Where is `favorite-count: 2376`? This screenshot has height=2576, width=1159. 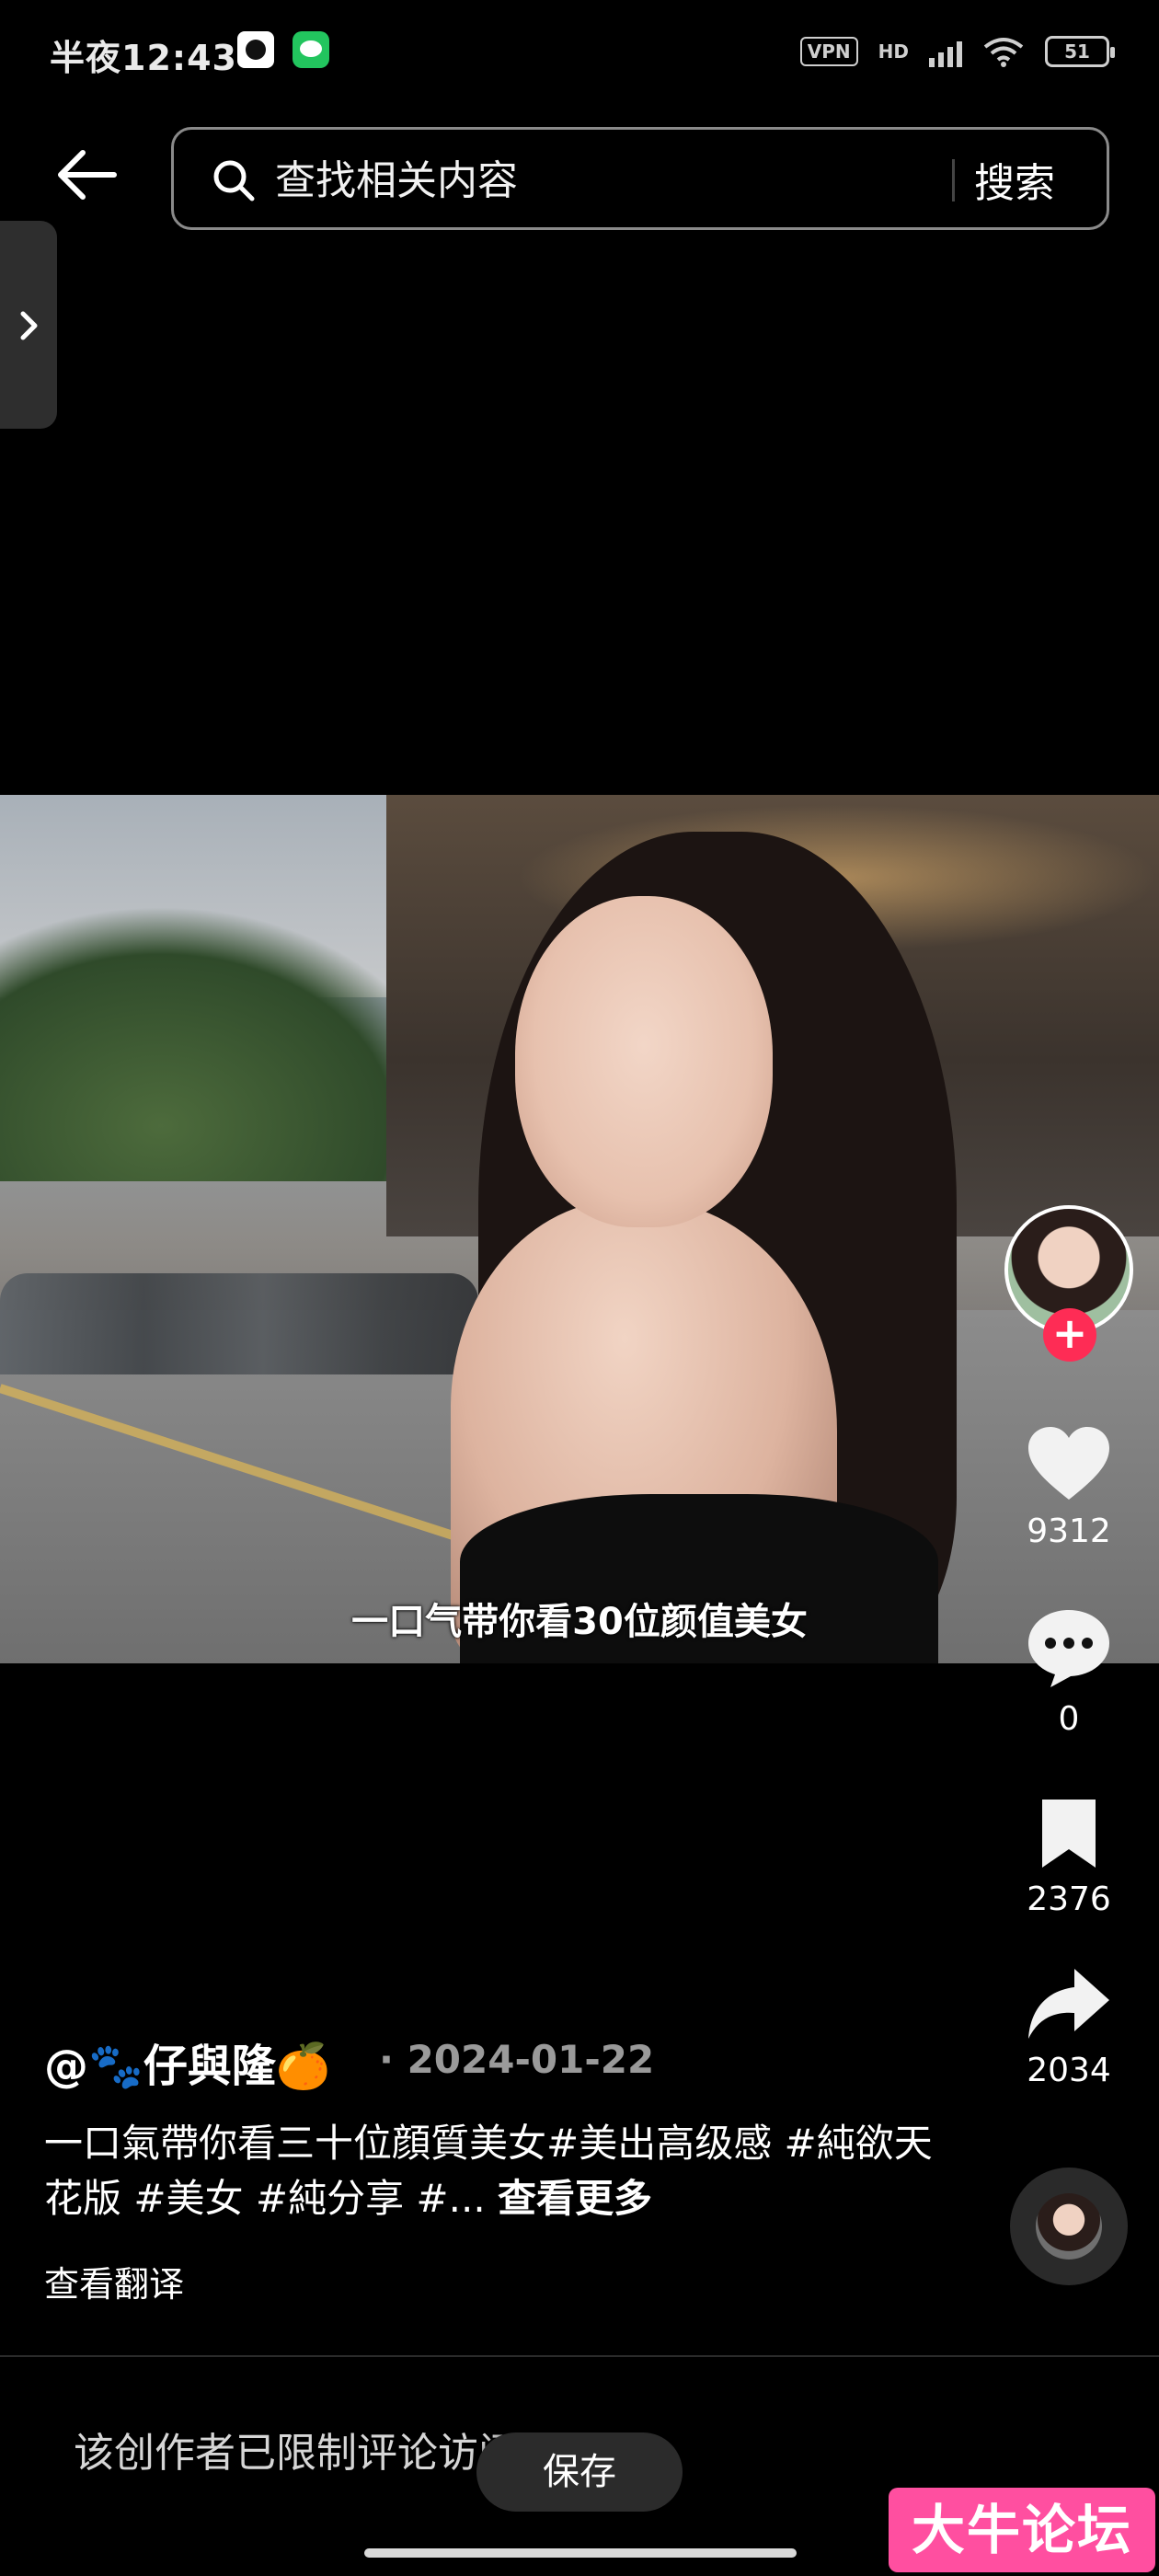 favorite-count: 2376 is located at coordinates (1069, 1899).